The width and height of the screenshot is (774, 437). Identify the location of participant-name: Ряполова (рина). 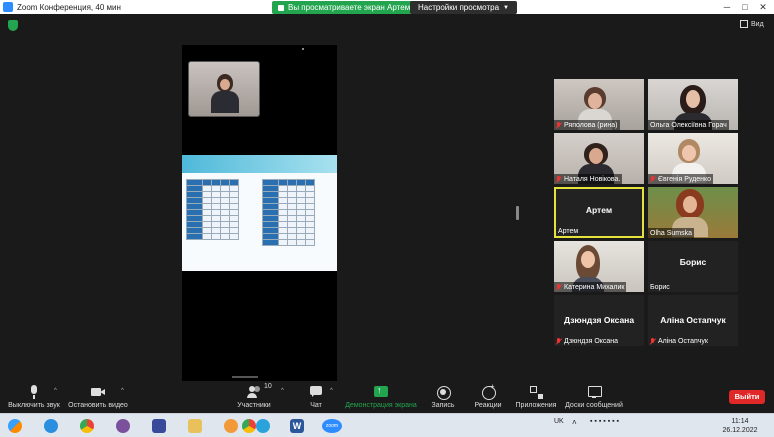
(591, 125).